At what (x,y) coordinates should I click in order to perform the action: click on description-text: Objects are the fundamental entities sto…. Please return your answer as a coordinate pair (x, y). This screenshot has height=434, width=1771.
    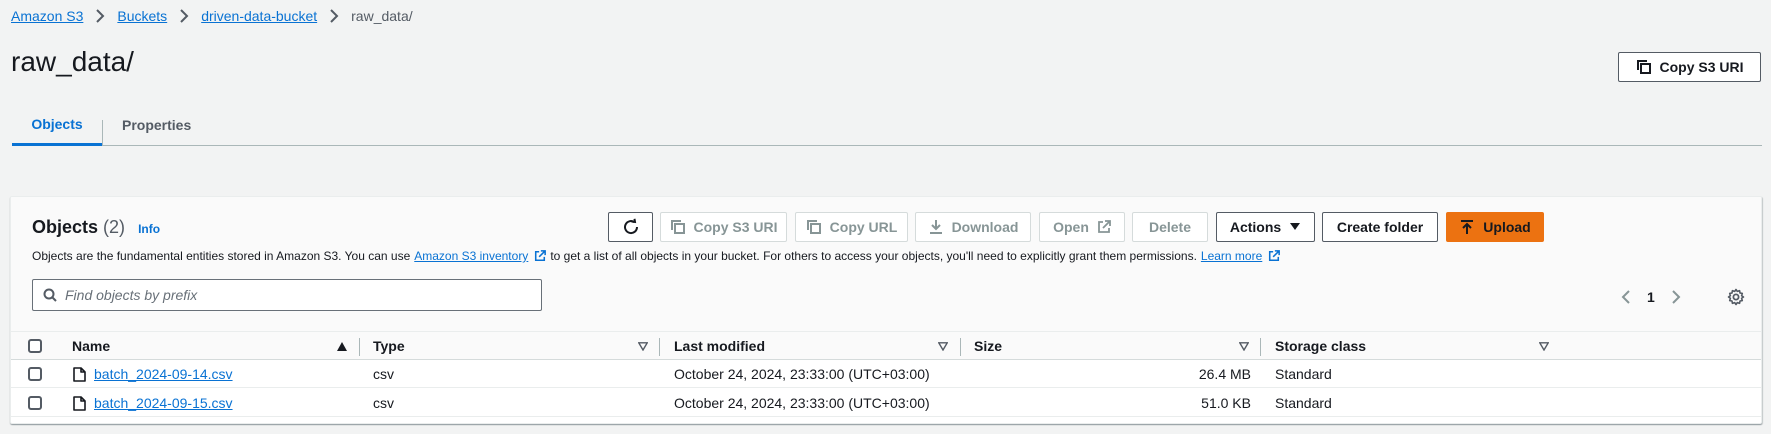
    Looking at the image, I should click on (221, 256).